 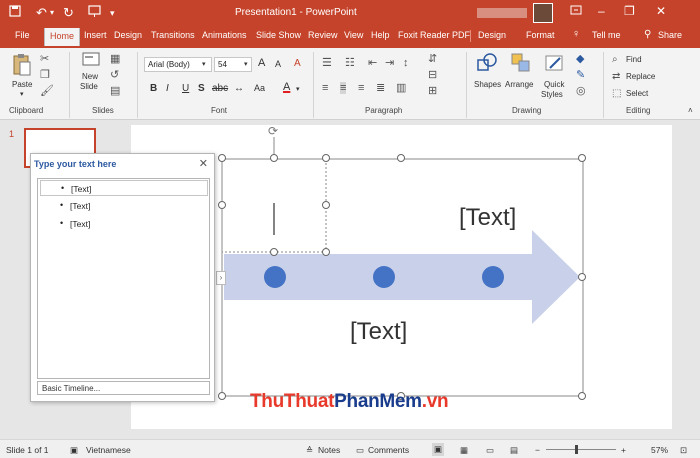 I want to click on fit-to-window-icon: ⊡, so click(x=683, y=450).